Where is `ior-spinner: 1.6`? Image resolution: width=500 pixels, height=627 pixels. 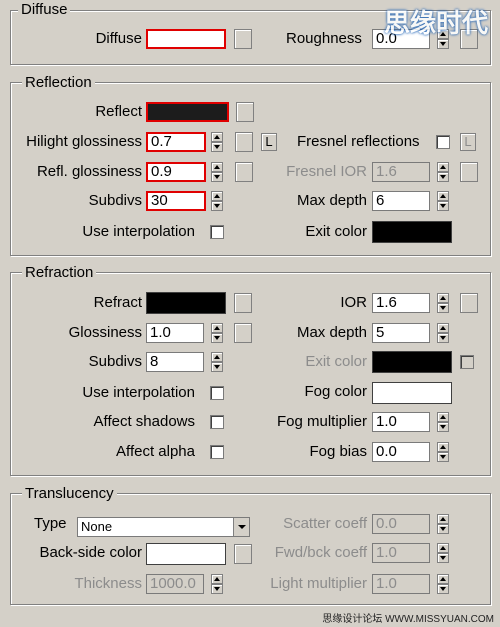 ior-spinner: 1.6 is located at coordinates (401, 303).